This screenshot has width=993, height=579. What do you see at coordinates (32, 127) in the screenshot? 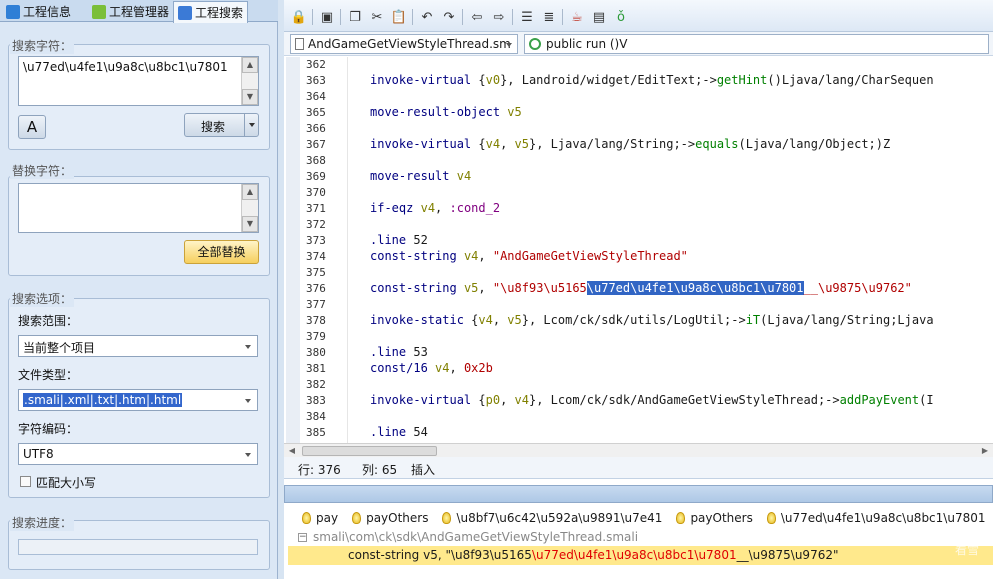
I see `font-toggle-button: A` at bounding box center [32, 127].